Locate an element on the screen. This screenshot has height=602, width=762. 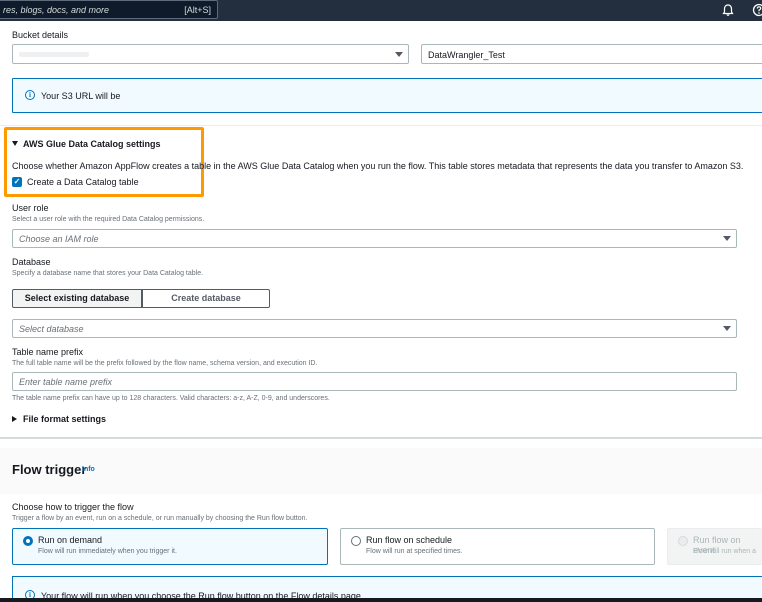
flow-trigger-info-link: Info is located at coordinates (88, 469).